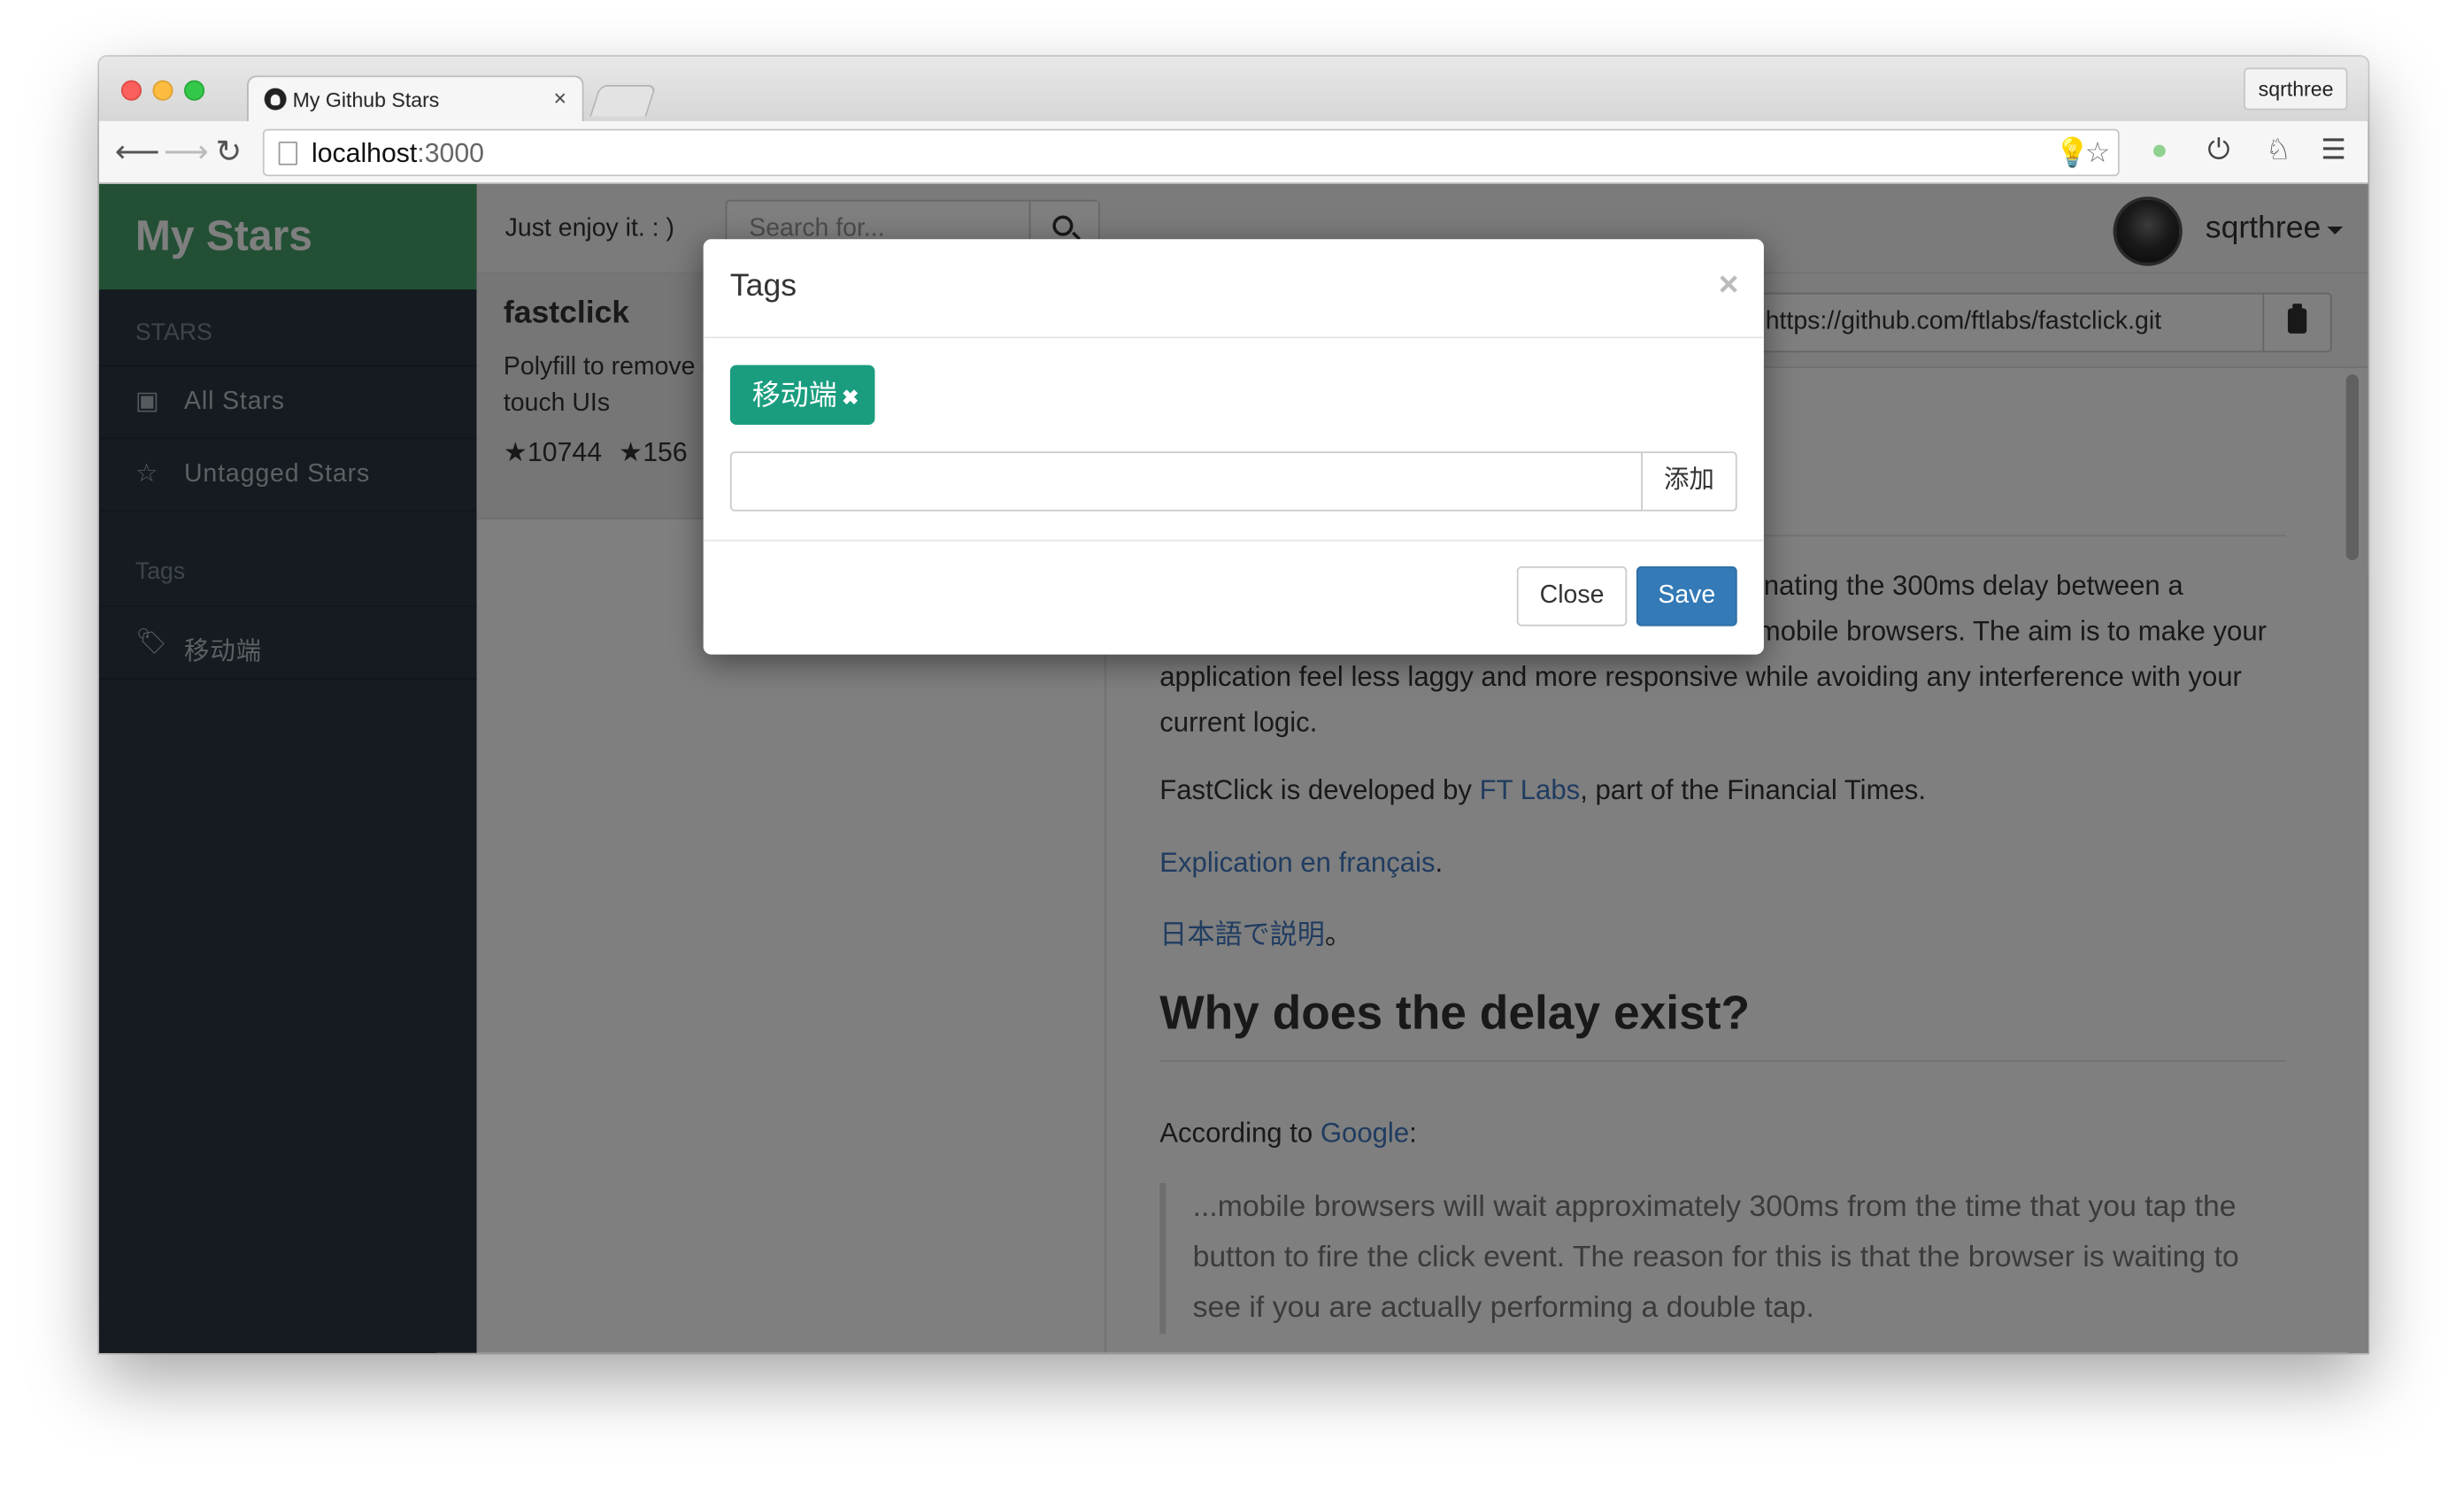  What do you see at coordinates (2296, 89) in the screenshot?
I see `profile-button: sqrthree` at bounding box center [2296, 89].